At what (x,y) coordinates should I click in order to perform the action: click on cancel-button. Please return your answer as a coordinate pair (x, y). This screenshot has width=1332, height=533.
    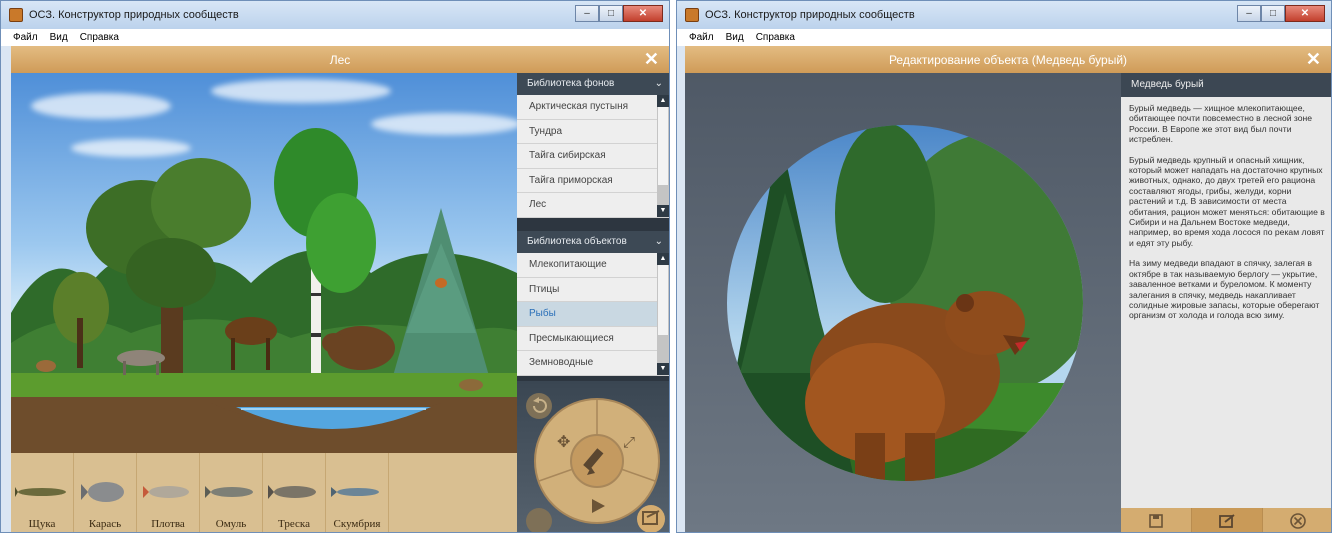
    Looking at the image, I should click on (1297, 520).